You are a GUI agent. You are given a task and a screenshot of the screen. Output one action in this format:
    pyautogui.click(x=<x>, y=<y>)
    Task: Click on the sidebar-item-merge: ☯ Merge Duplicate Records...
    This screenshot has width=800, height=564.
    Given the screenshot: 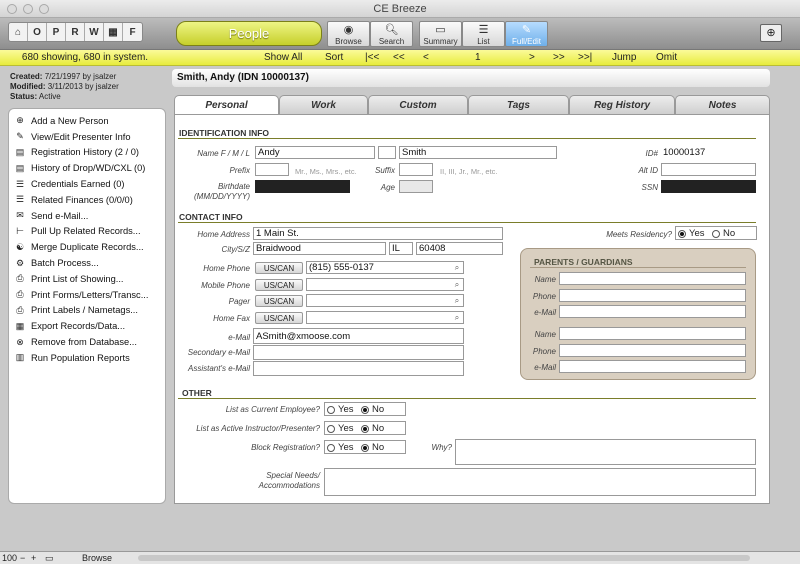 What is the action you would take?
    pyautogui.click(x=87, y=247)
    